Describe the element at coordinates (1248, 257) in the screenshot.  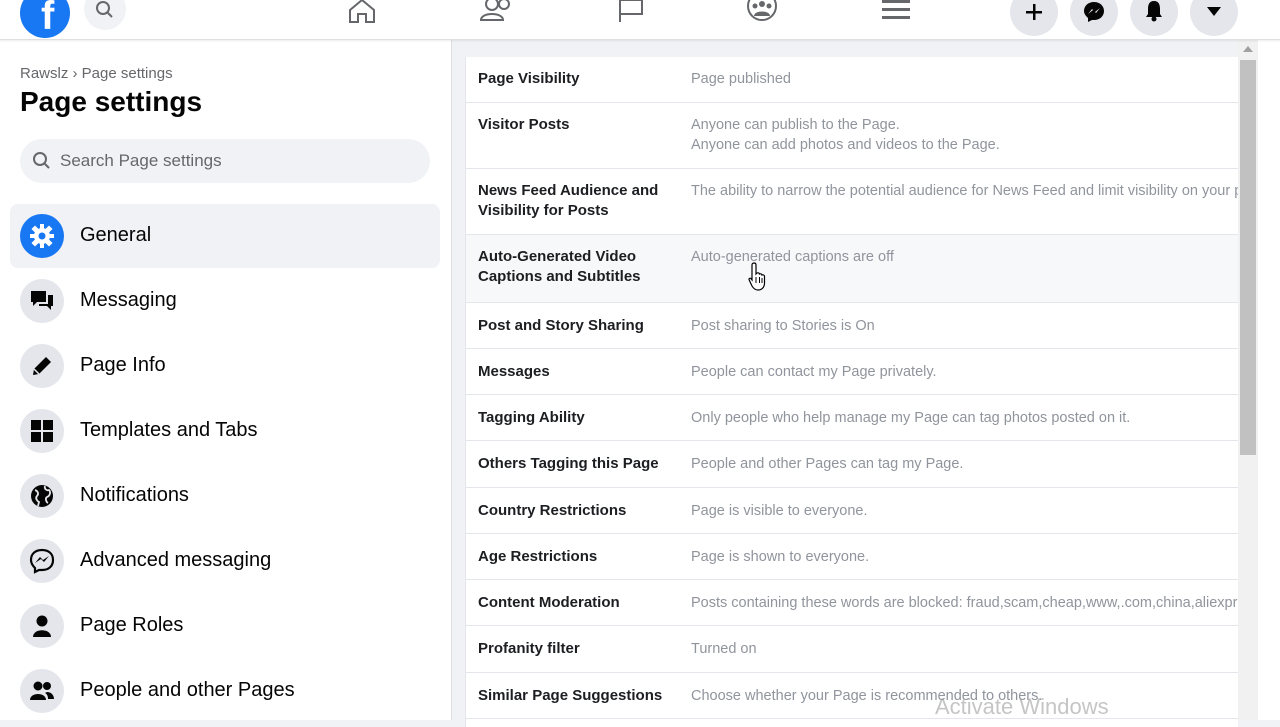
I see `scrollbar-thumb` at that location.